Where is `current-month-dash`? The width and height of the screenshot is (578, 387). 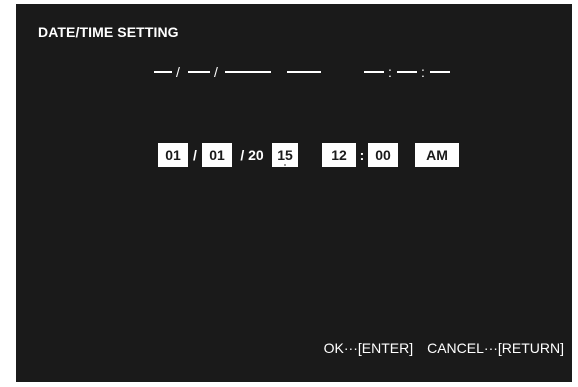 current-month-dash is located at coordinates (163, 72).